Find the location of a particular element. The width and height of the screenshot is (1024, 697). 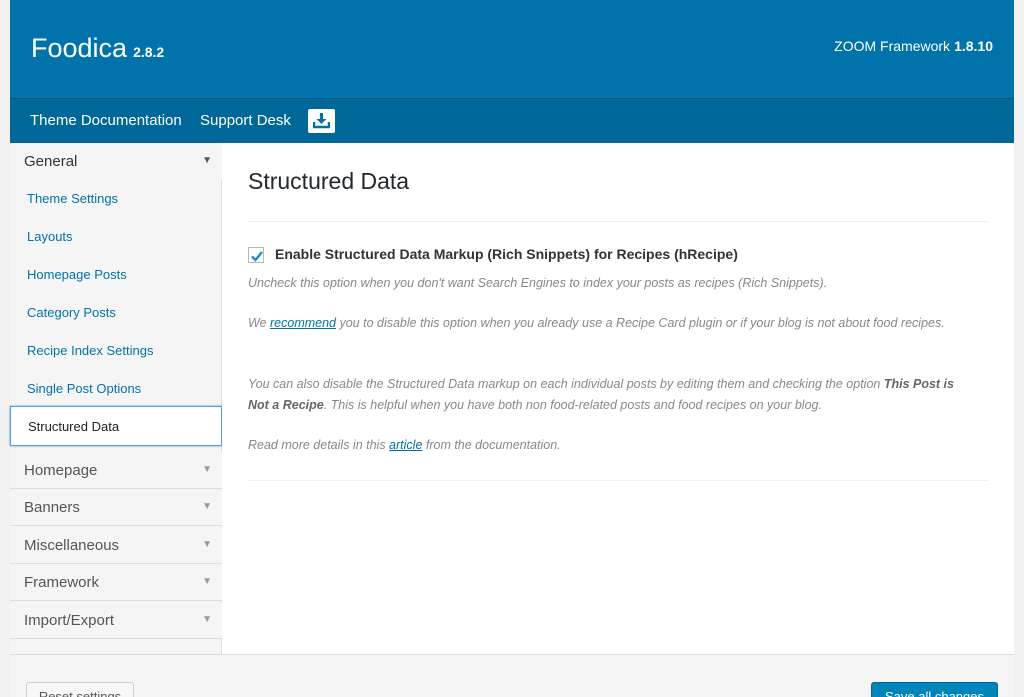

framework-version-label: ZOOM Framework 1.8.10 is located at coordinates (913, 46).